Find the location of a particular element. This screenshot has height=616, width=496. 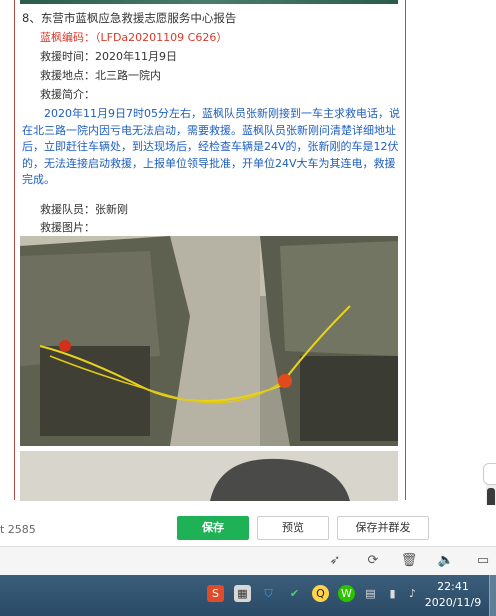

clipboard-icon: ▤ is located at coordinates (370, 593).